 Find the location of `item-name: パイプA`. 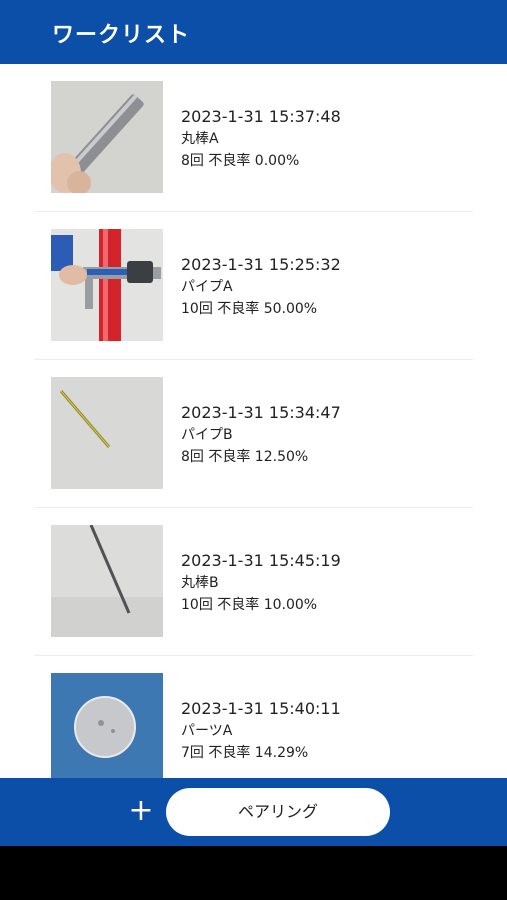

item-name: パイプA is located at coordinates (207, 287).